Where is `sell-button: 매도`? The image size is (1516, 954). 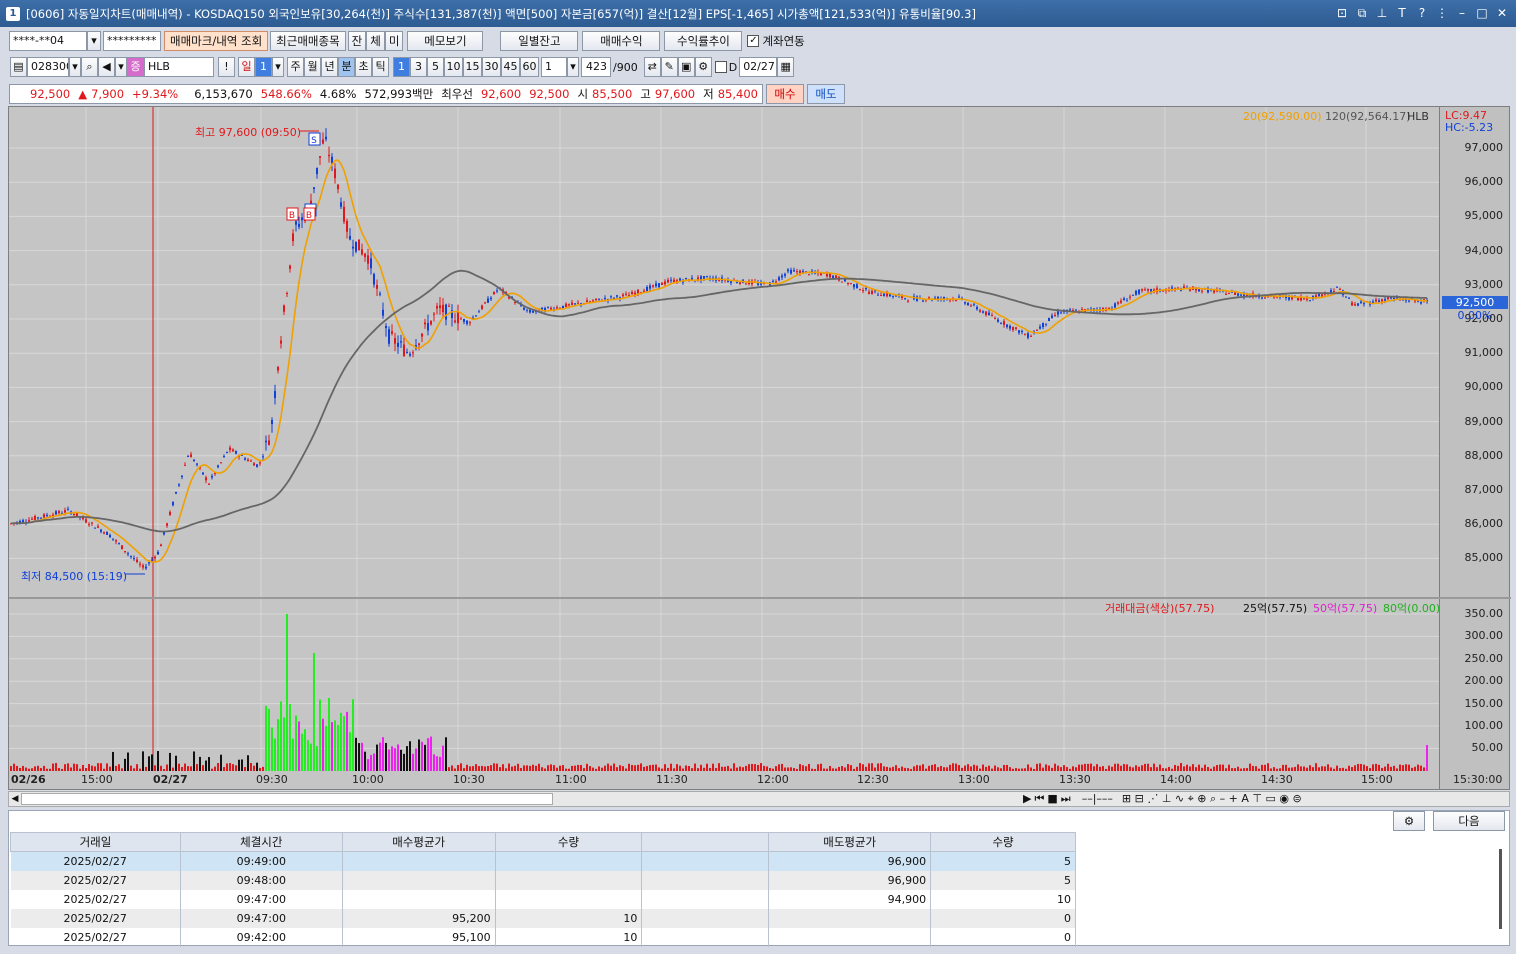
sell-button: 매도 is located at coordinates (825, 94).